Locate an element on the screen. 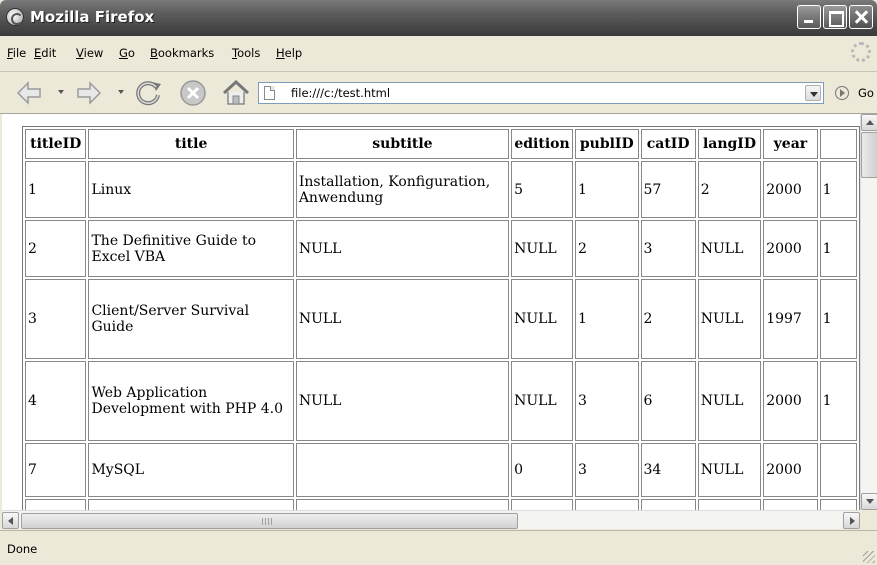 This screenshot has width=877, height=565. table-cell: Linux is located at coordinates (191, 189).